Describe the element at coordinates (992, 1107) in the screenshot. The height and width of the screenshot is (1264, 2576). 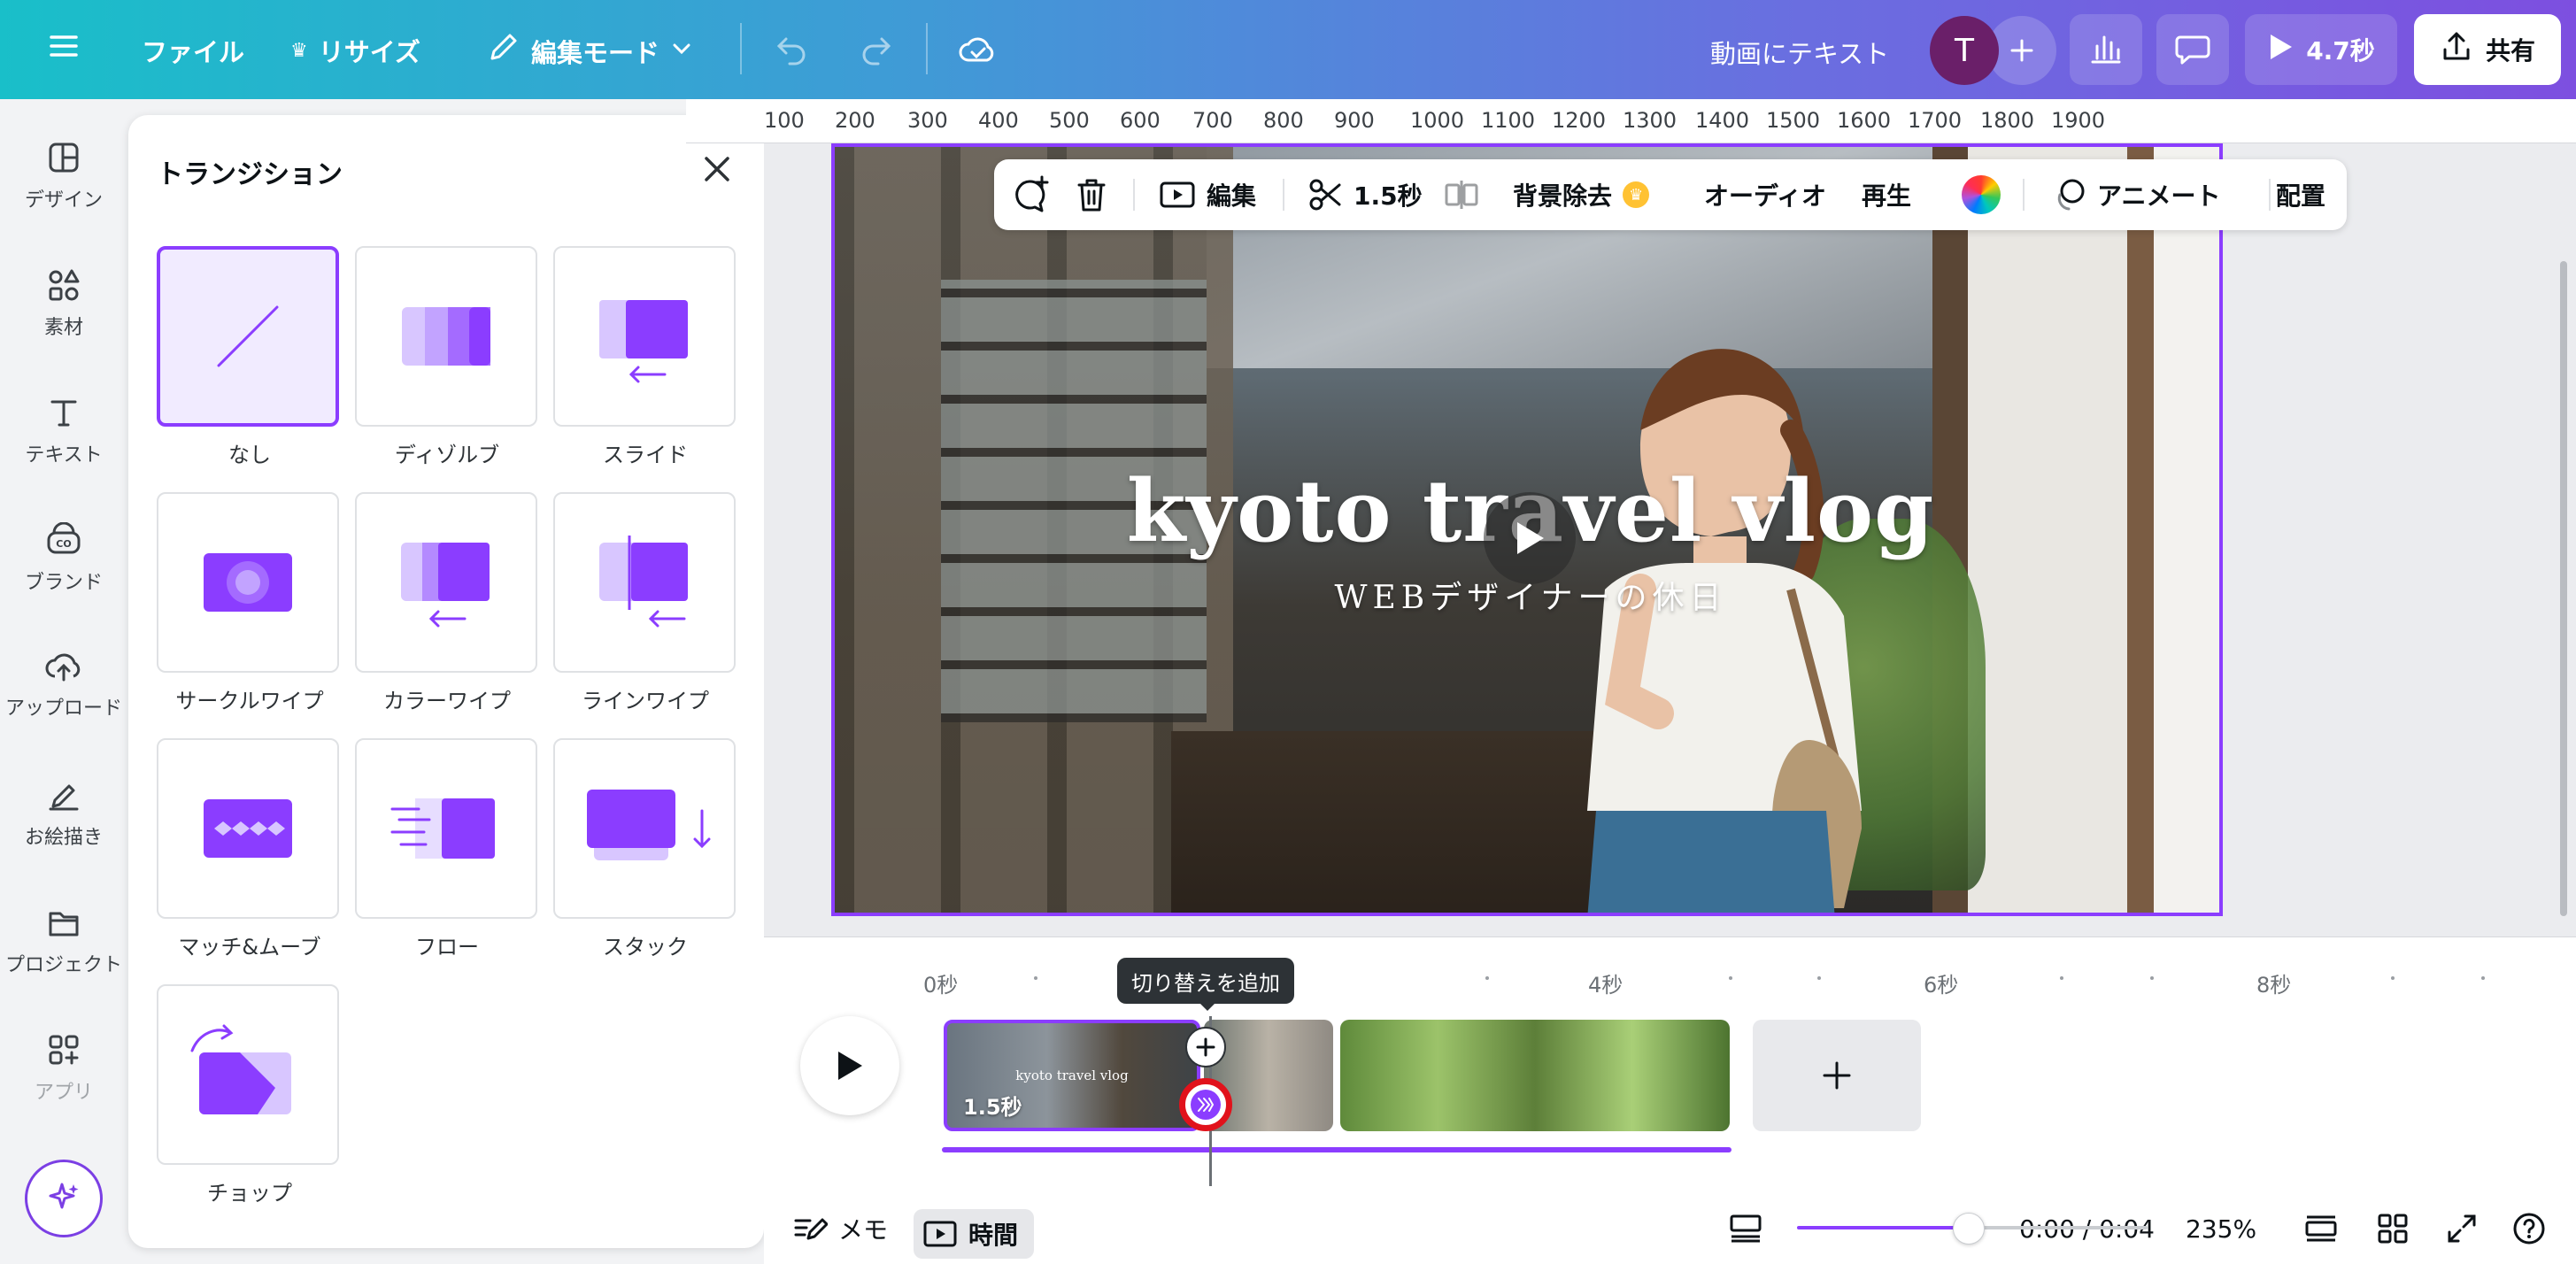
I see `clip-duration: 1.5秒` at that location.